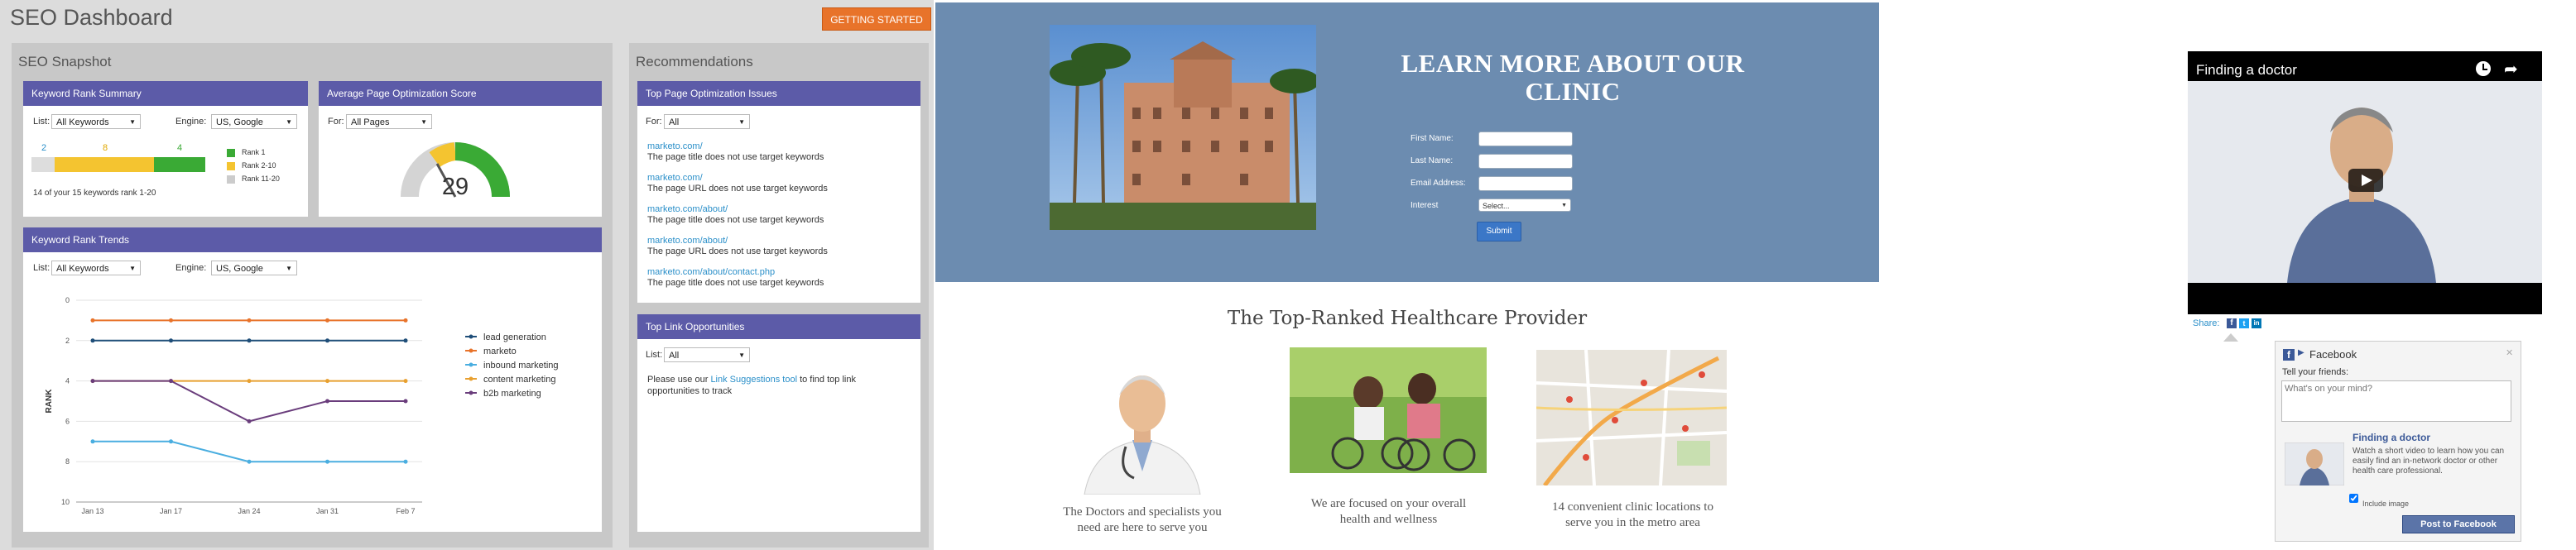 This screenshot has width=2576, height=550. I want to click on video-player, so click(2365, 182).